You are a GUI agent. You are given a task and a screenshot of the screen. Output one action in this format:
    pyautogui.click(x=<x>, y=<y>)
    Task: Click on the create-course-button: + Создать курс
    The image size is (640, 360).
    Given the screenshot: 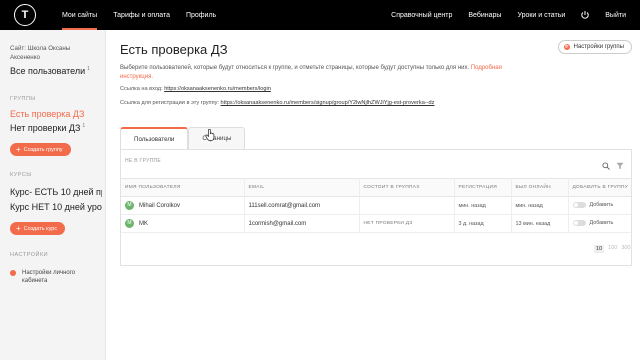 What is the action you would take?
    pyautogui.click(x=38, y=228)
    